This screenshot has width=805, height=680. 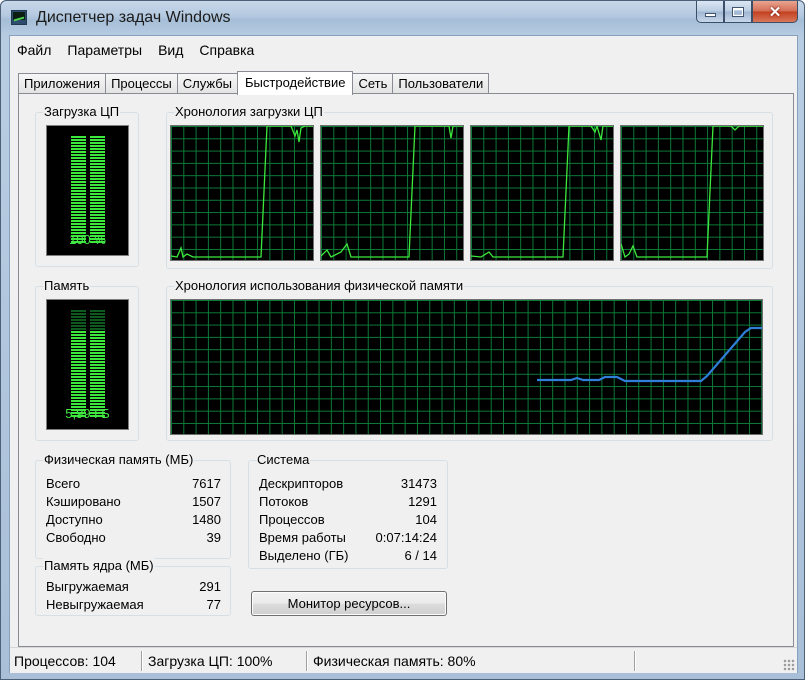 I want to click on memory-value: 5,99 ГБ, so click(x=87, y=413).